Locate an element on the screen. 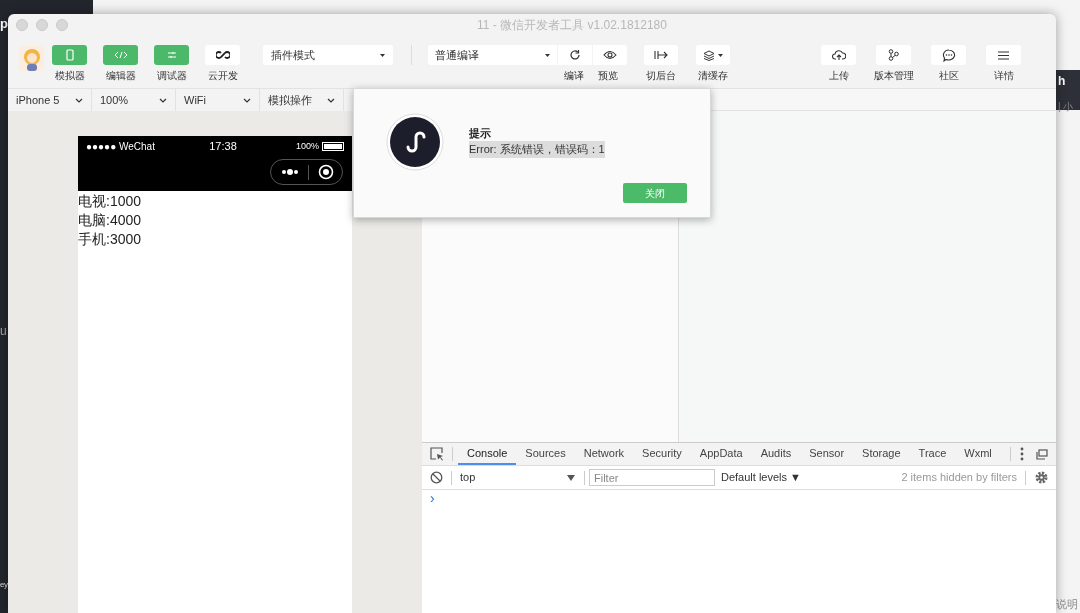 The height and width of the screenshot is (613, 1080). devtools-tab: Security is located at coordinates (662, 454).